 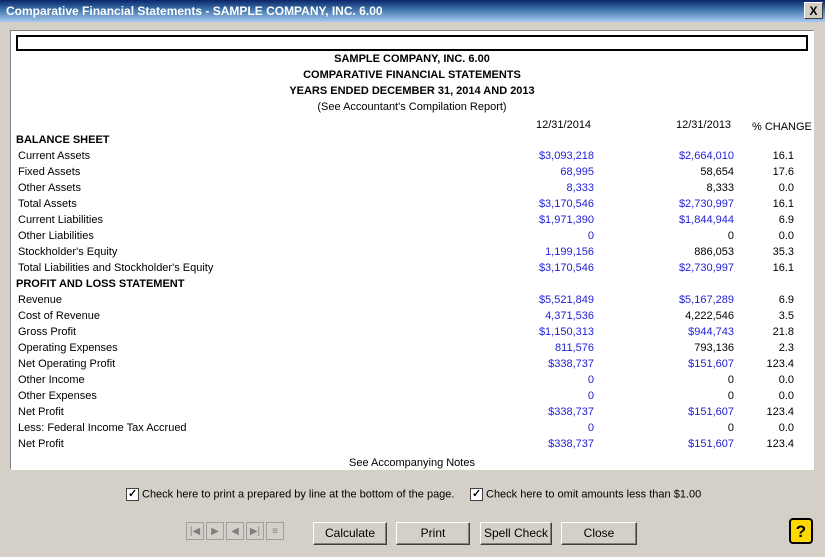 What do you see at coordinates (60, 220) in the screenshot?
I see `row-label: Current Liabilities` at bounding box center [60, 220].